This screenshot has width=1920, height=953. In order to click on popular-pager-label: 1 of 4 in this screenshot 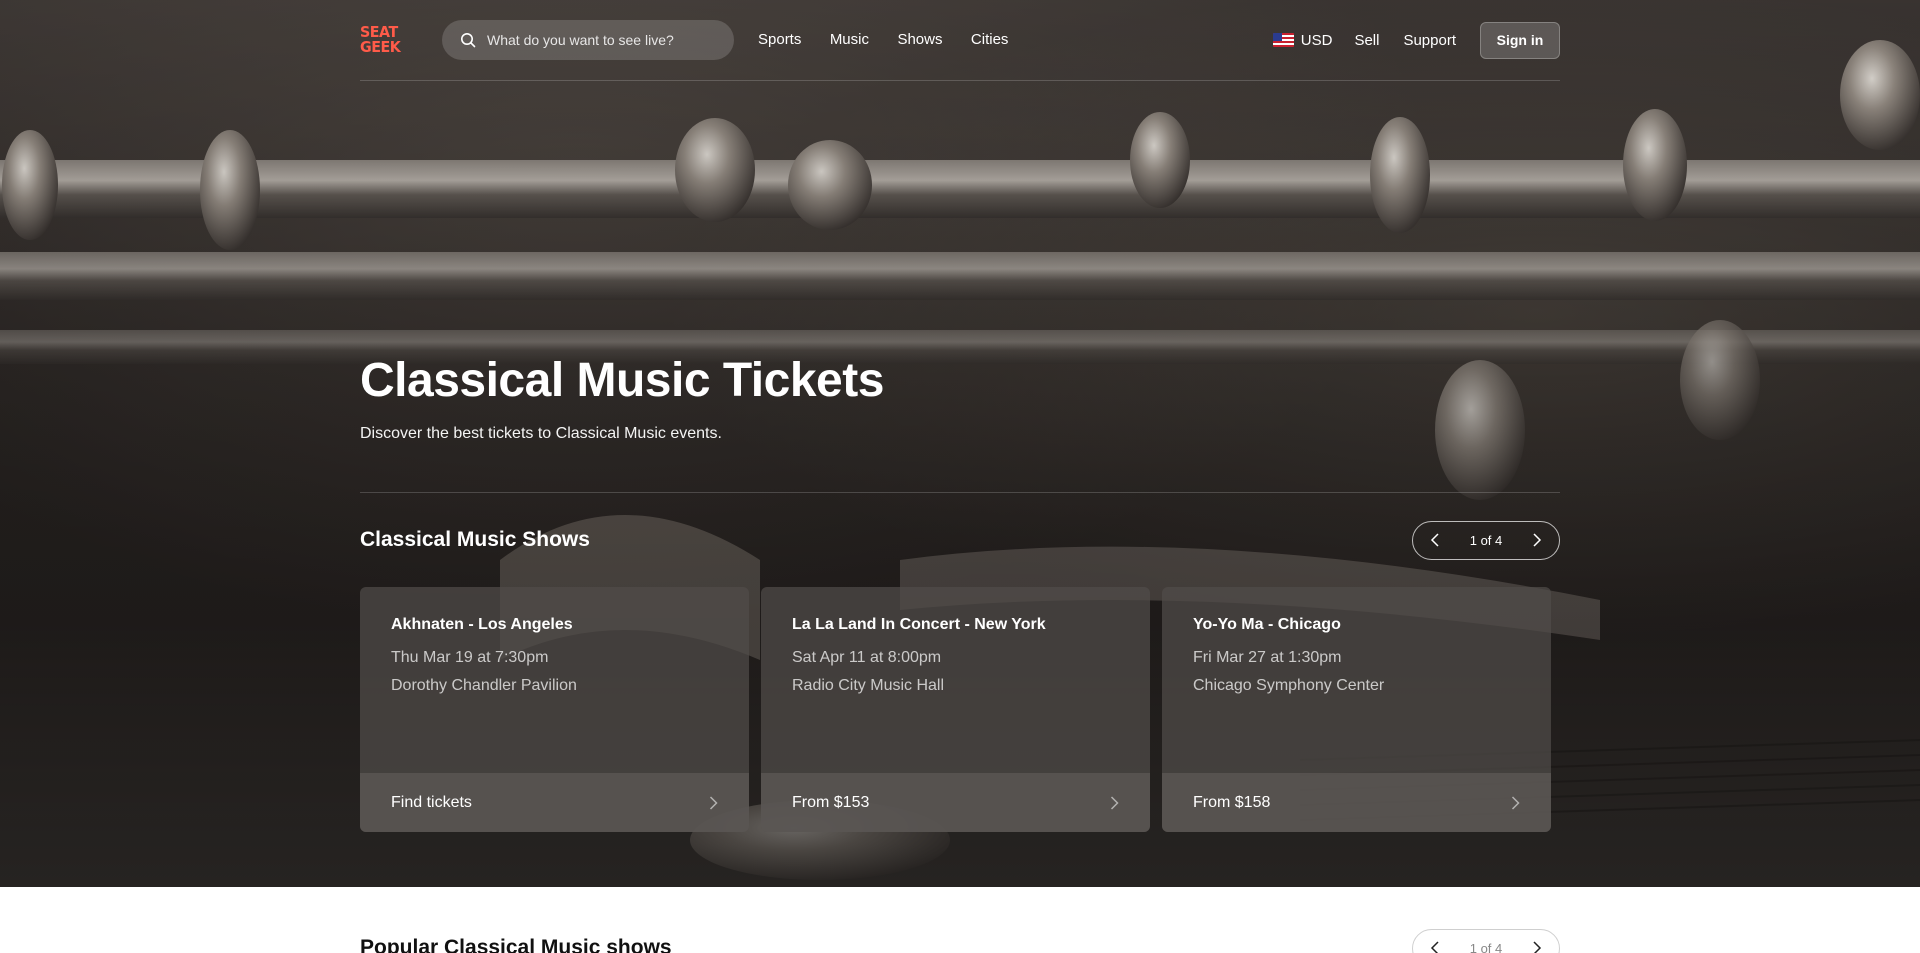, I will do `click(1486, 946)`.